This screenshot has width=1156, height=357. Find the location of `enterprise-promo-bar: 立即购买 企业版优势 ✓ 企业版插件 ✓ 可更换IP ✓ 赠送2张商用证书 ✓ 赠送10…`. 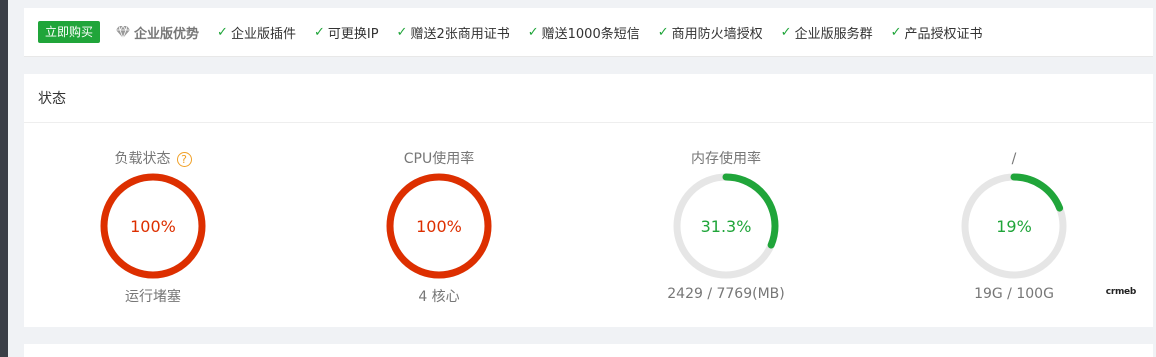

enterprise-promo-bar: 立即购买 企业版优势 ✓ 企业版插件 ✓ 可更换IP ✓ 赠送2张商用证书 ✓ 赠送10… is located at coordinates (590, 32).